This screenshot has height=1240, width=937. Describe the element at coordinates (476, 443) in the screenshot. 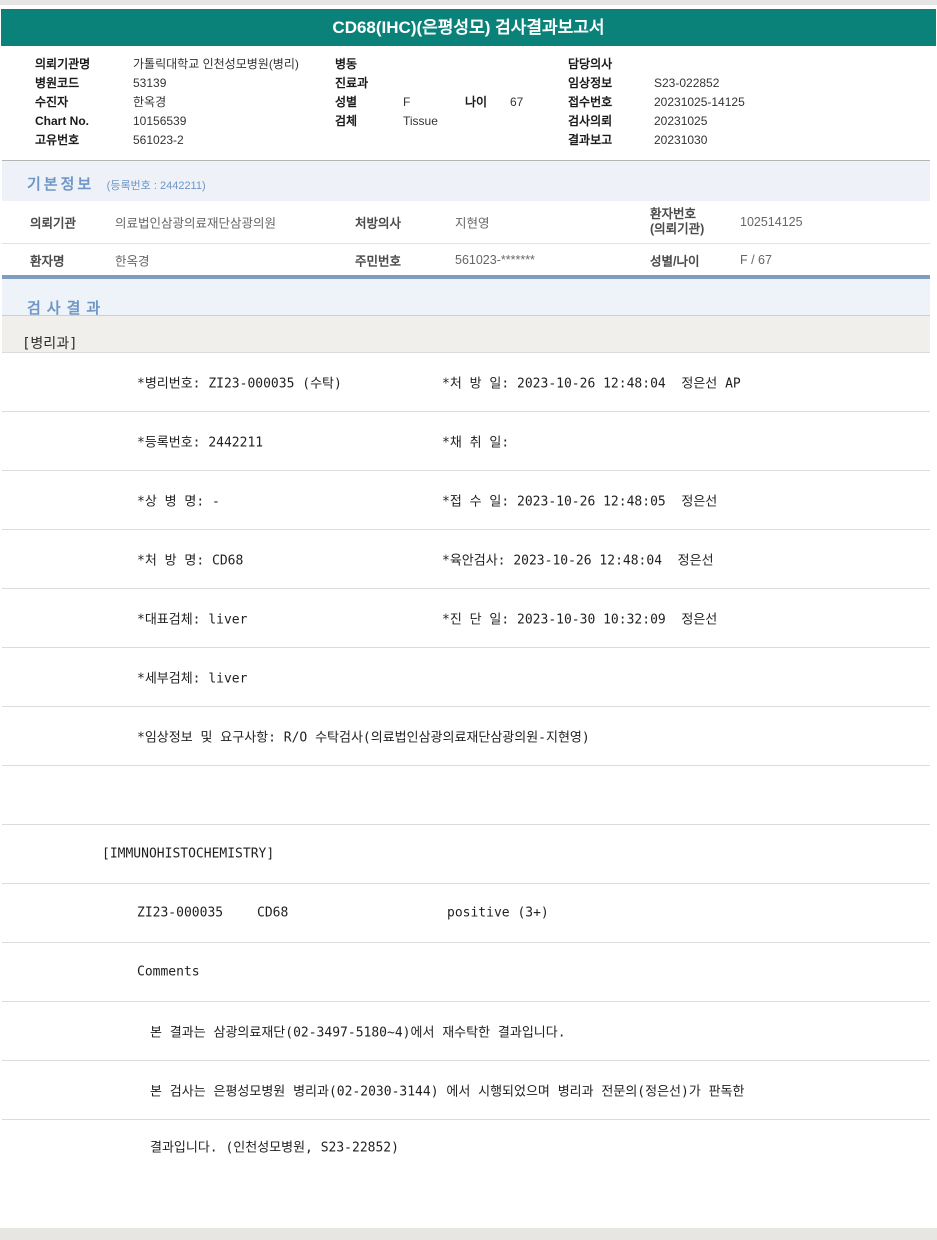

I see `collection-date: *채 취 일:` at that location.